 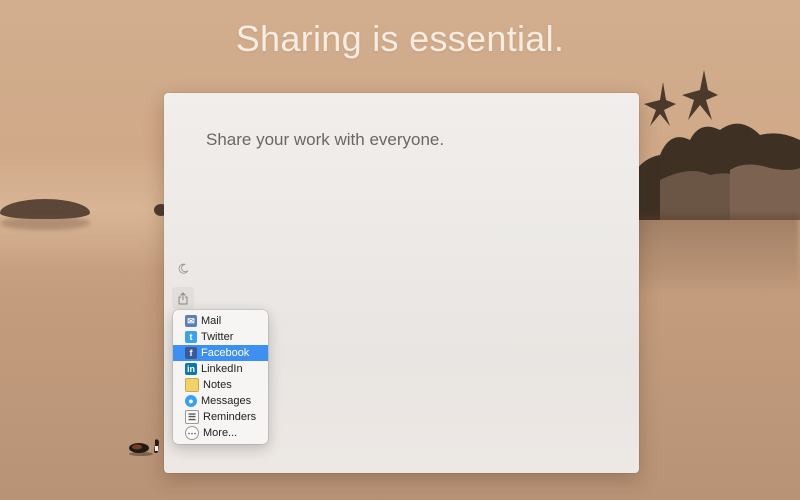 What do you see at coordinates (225, 353) in the screenshot?
I see `share-menu-item-label: Facebook` at bounding box center [225, 353].